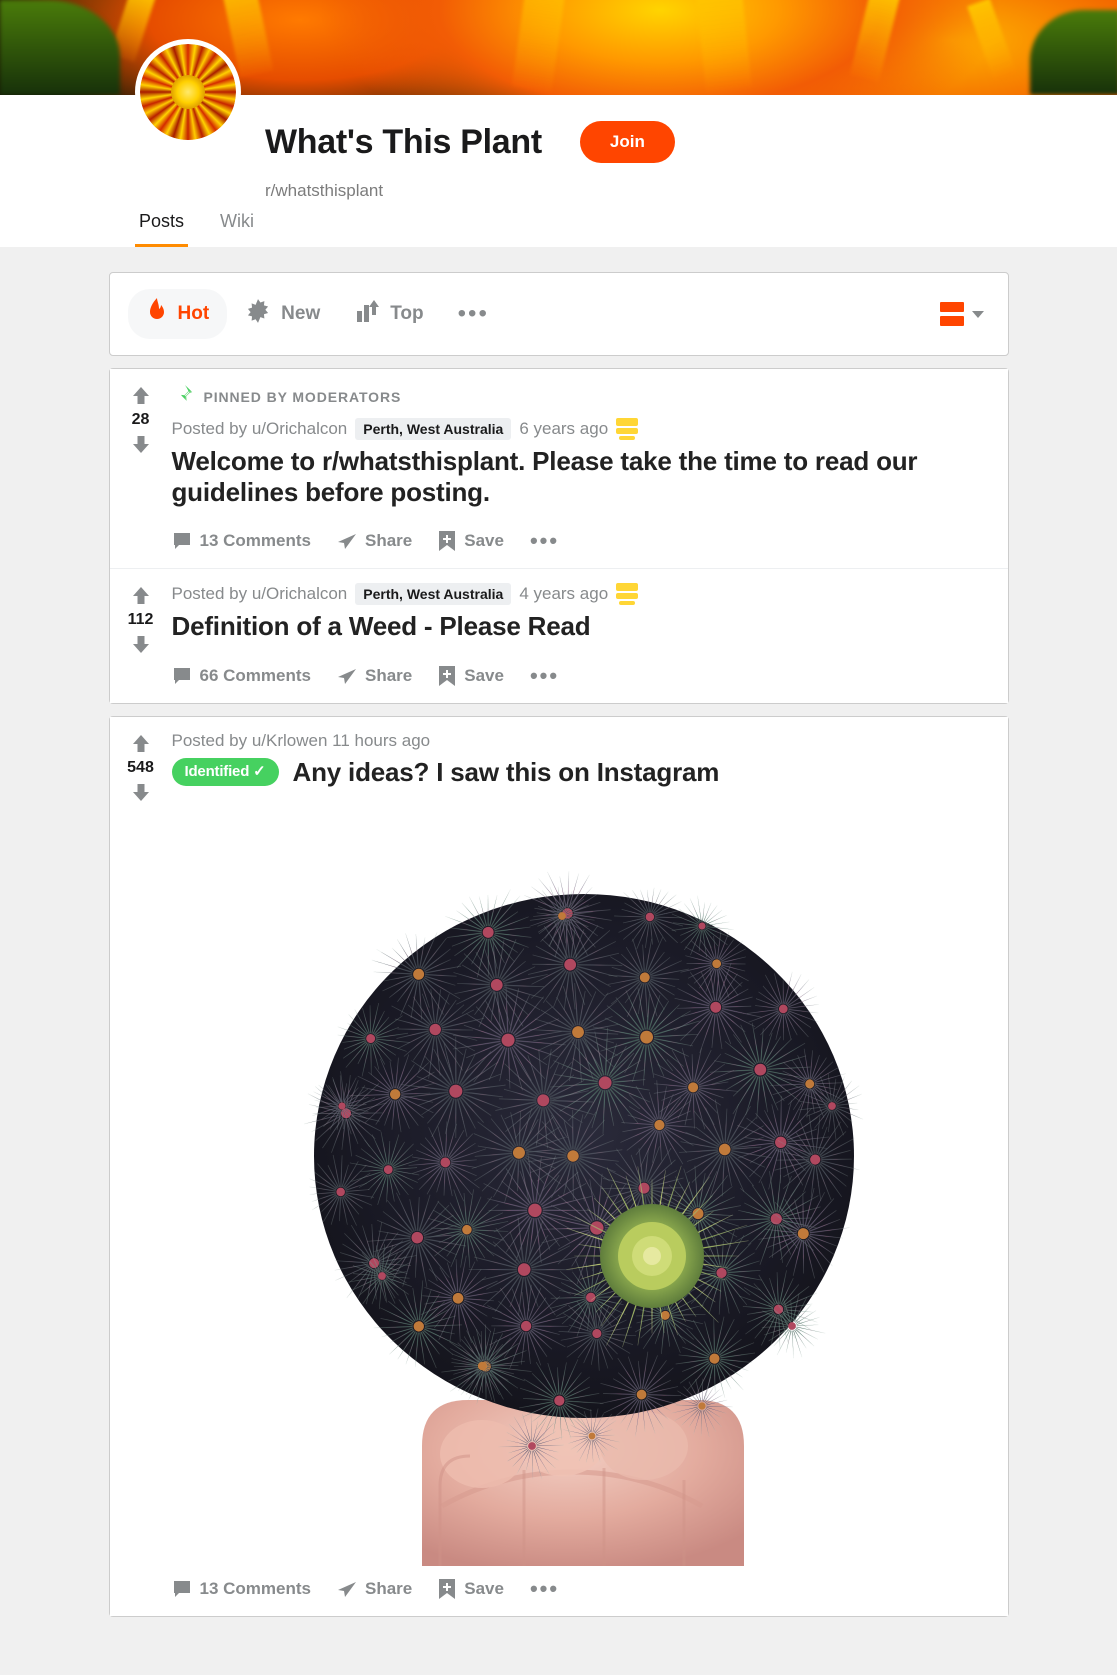  I want to click on community-tabs: Posts Wiki, so click(196, 225).